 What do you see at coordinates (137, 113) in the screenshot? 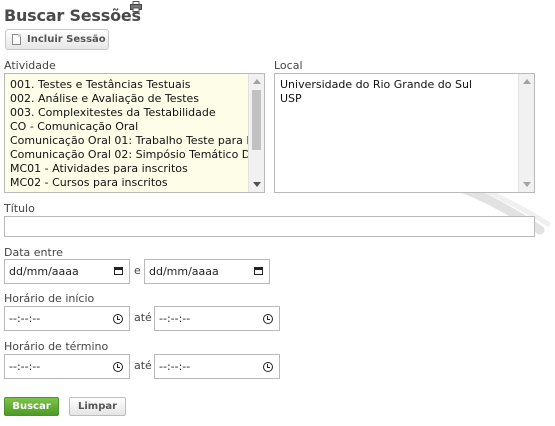
I see `atividade-option: 003. Complexitestes da Testabilidade` at bounding box center [137, 113].